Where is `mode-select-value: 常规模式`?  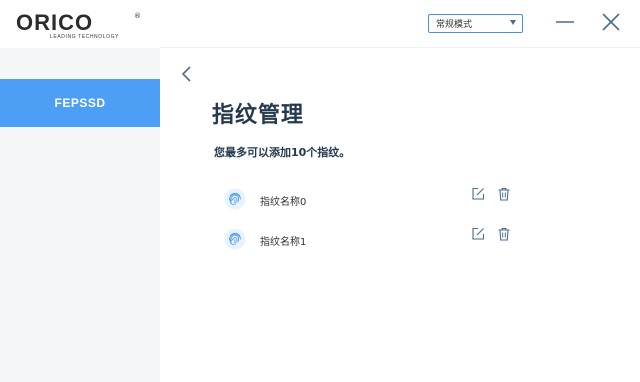
mode-select-value: 常规模式 is located at coordinates (454, 25).